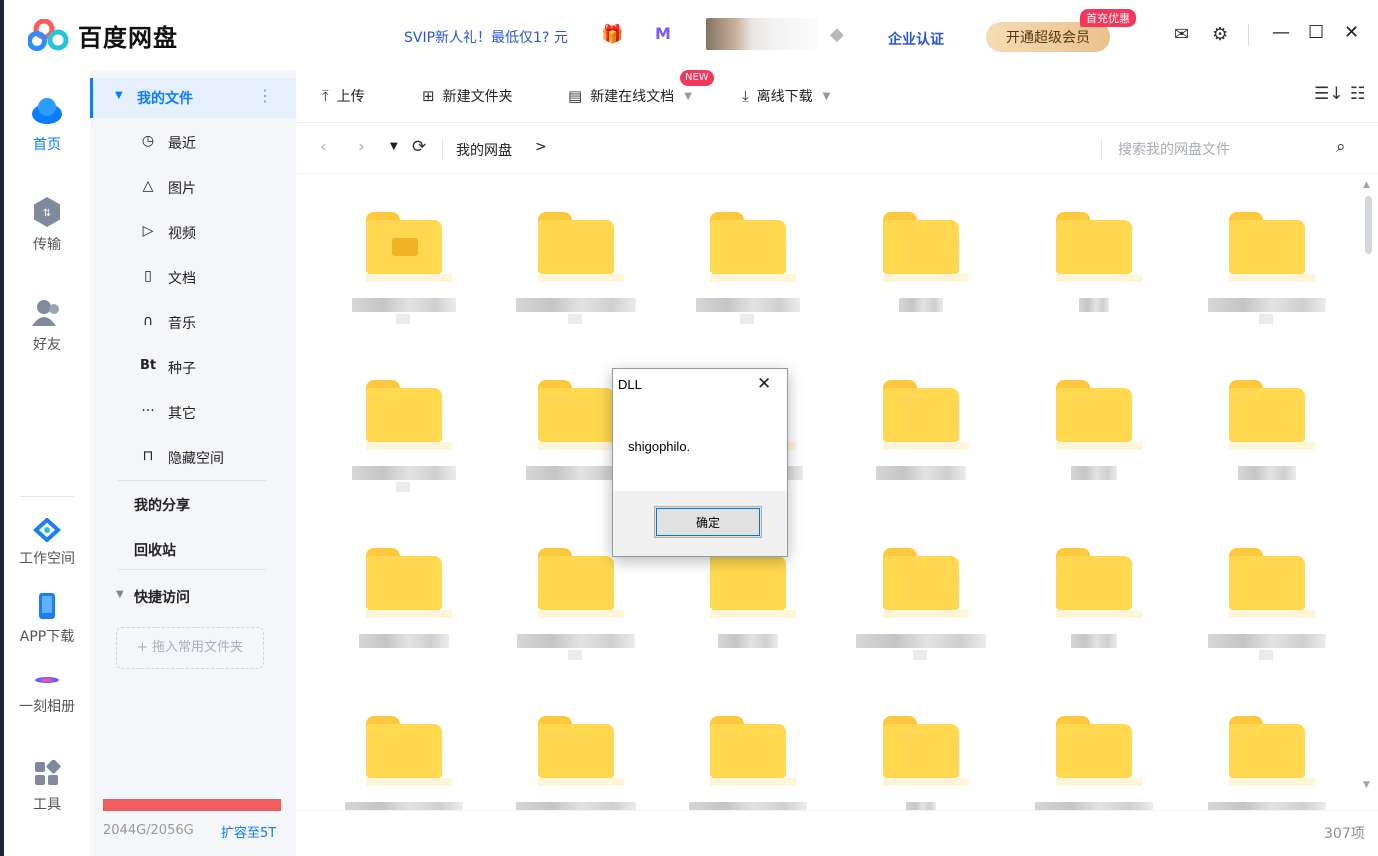 The height and width of the screenshot is (856, 1378). Describe the element at coordinates (1357, 94) in the screenshot. I see `list-view-icon: ☷` at that location.